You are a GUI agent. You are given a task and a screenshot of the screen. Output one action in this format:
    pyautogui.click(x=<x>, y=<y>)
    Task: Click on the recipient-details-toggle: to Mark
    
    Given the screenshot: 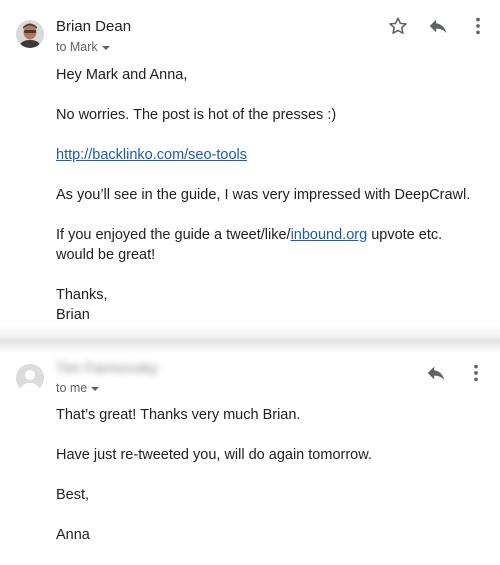 What is the action you would take?
    pyautogui.click(x=83, y=47)
    